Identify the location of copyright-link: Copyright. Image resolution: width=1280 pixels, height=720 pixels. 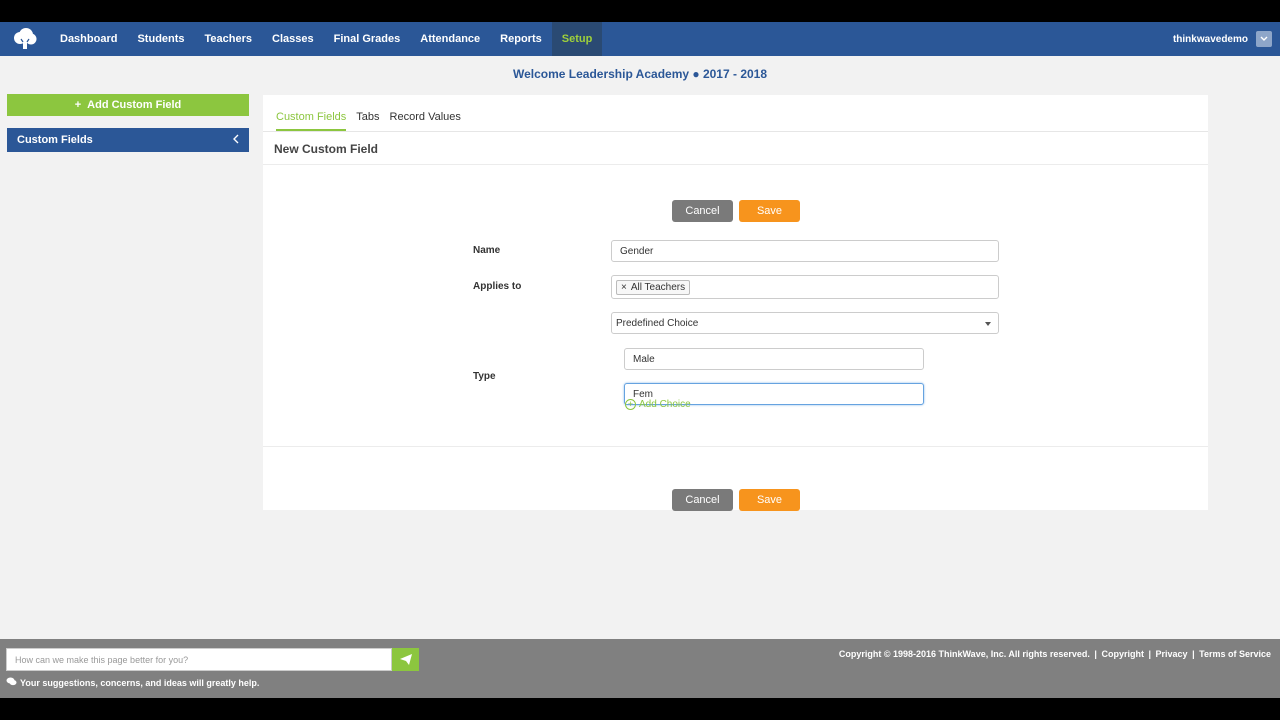
(1122, 654).